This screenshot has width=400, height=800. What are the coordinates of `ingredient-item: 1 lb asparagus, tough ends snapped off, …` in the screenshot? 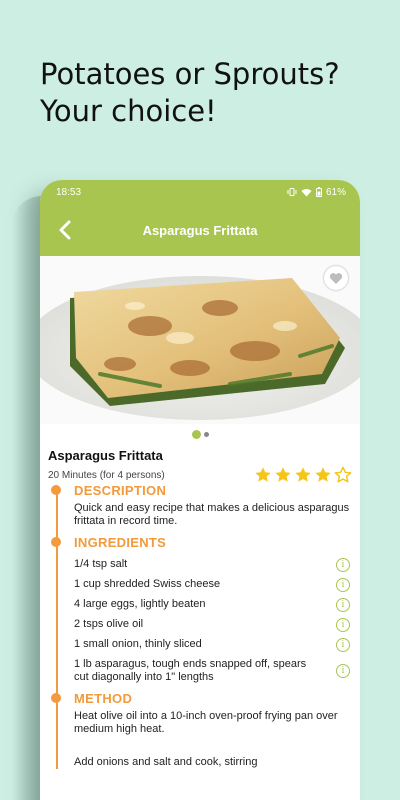 It's located at (213, 668).